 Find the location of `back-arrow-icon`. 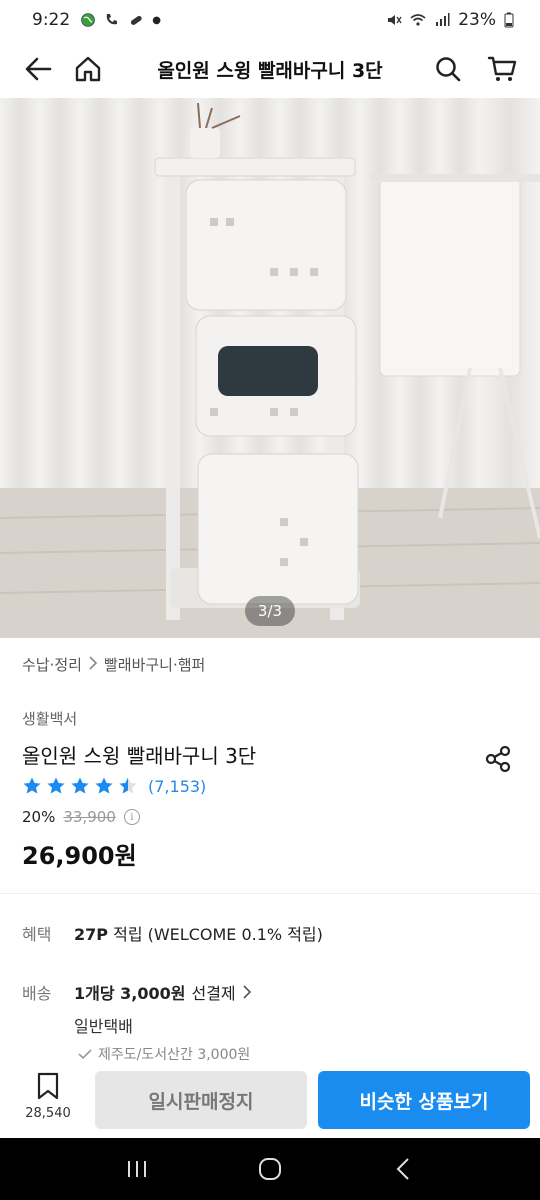

back-arrow-icon is located at coordinates (38, 69).